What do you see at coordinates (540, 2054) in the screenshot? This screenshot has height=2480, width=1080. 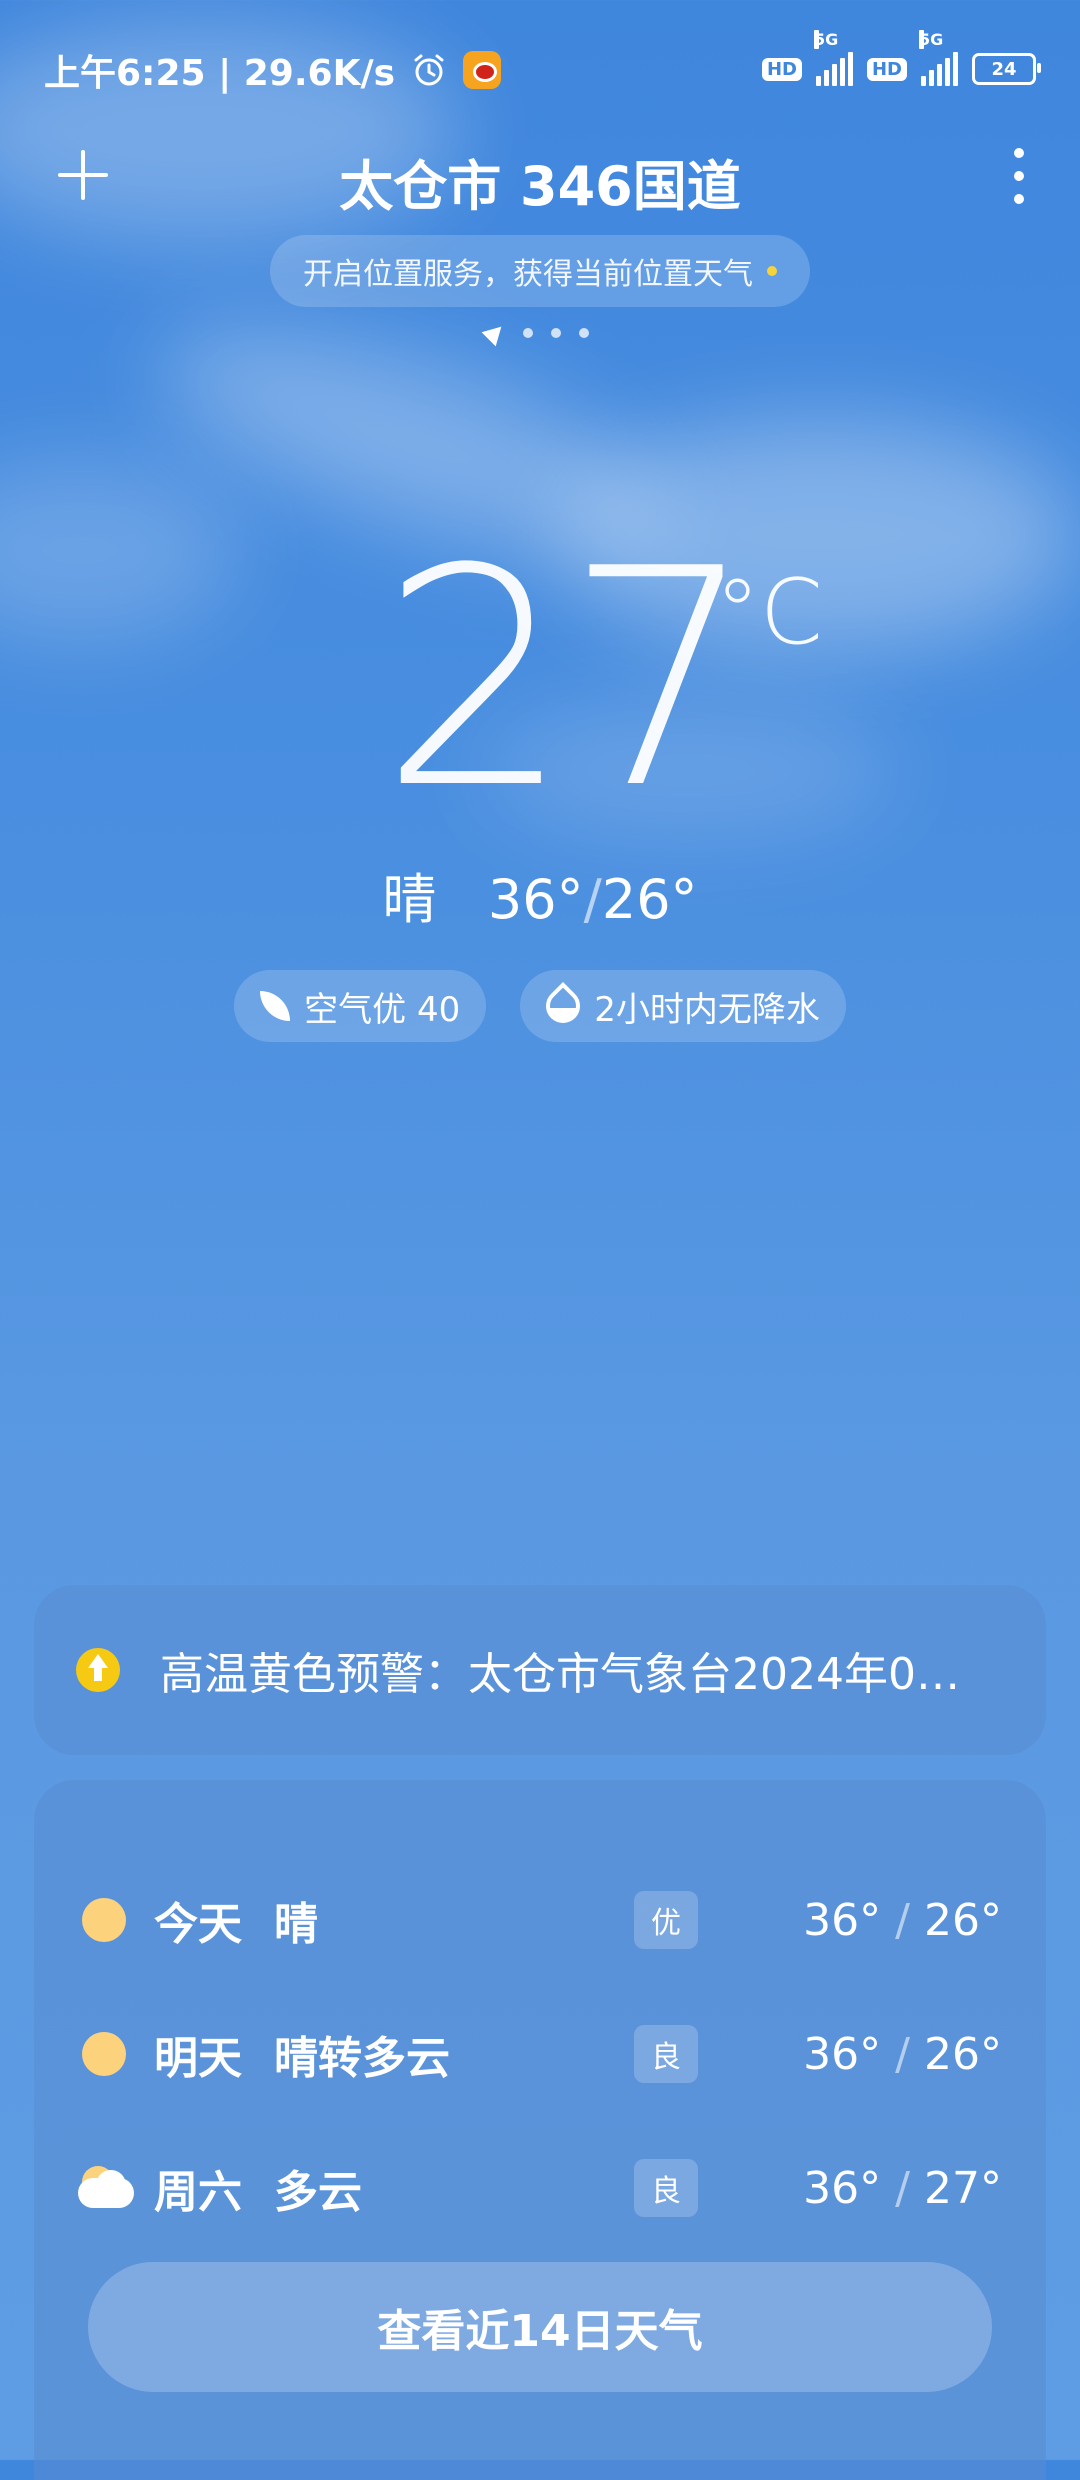 I see `forecast-row: 明天 晴转多云 良 36°/ 26°` at bounding box center [540, 2054].